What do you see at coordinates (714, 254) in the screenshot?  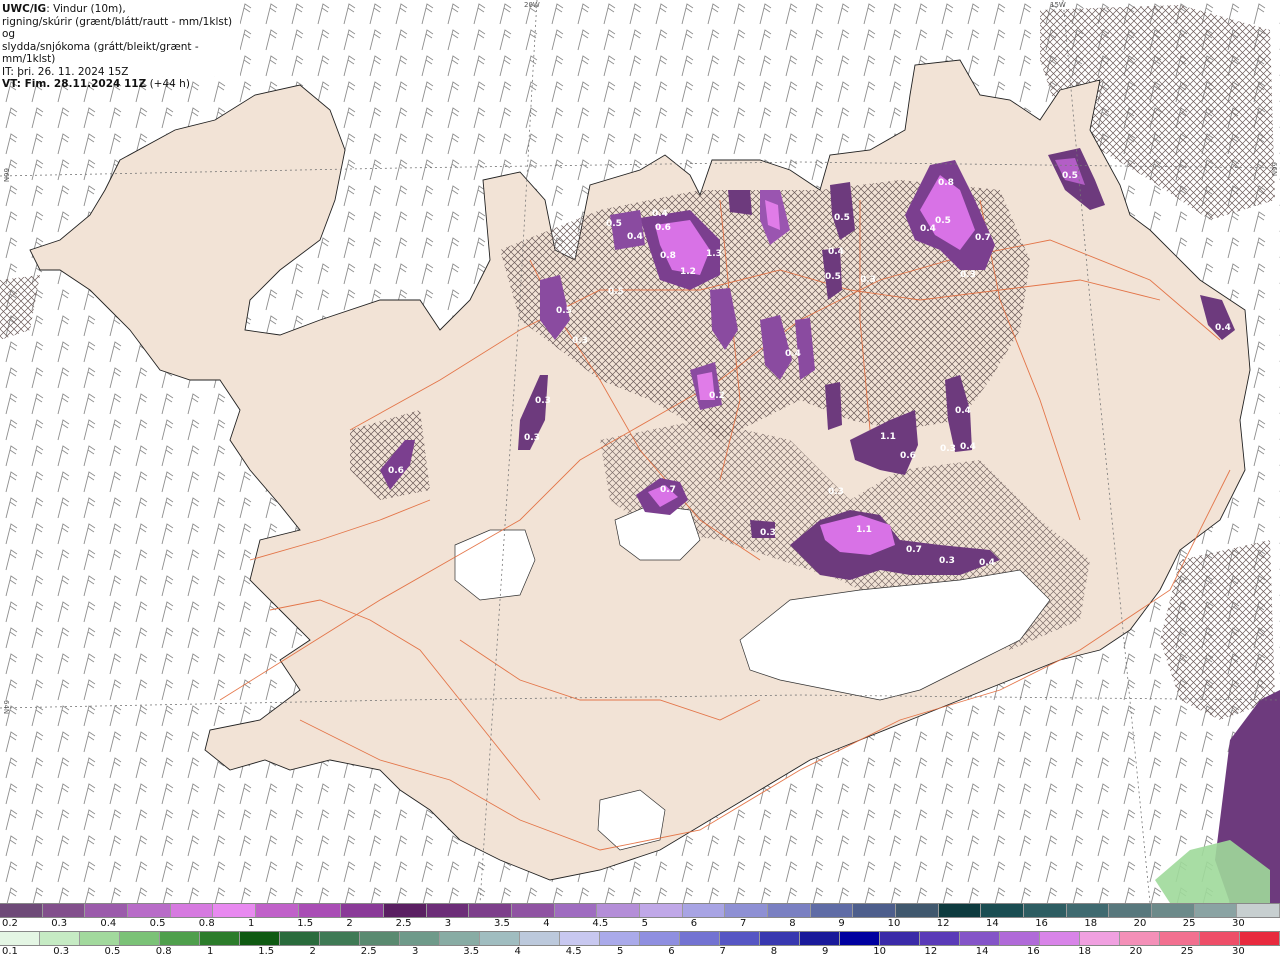 I see `precip-value-label: 1.3` at bounding box center [714, 254].